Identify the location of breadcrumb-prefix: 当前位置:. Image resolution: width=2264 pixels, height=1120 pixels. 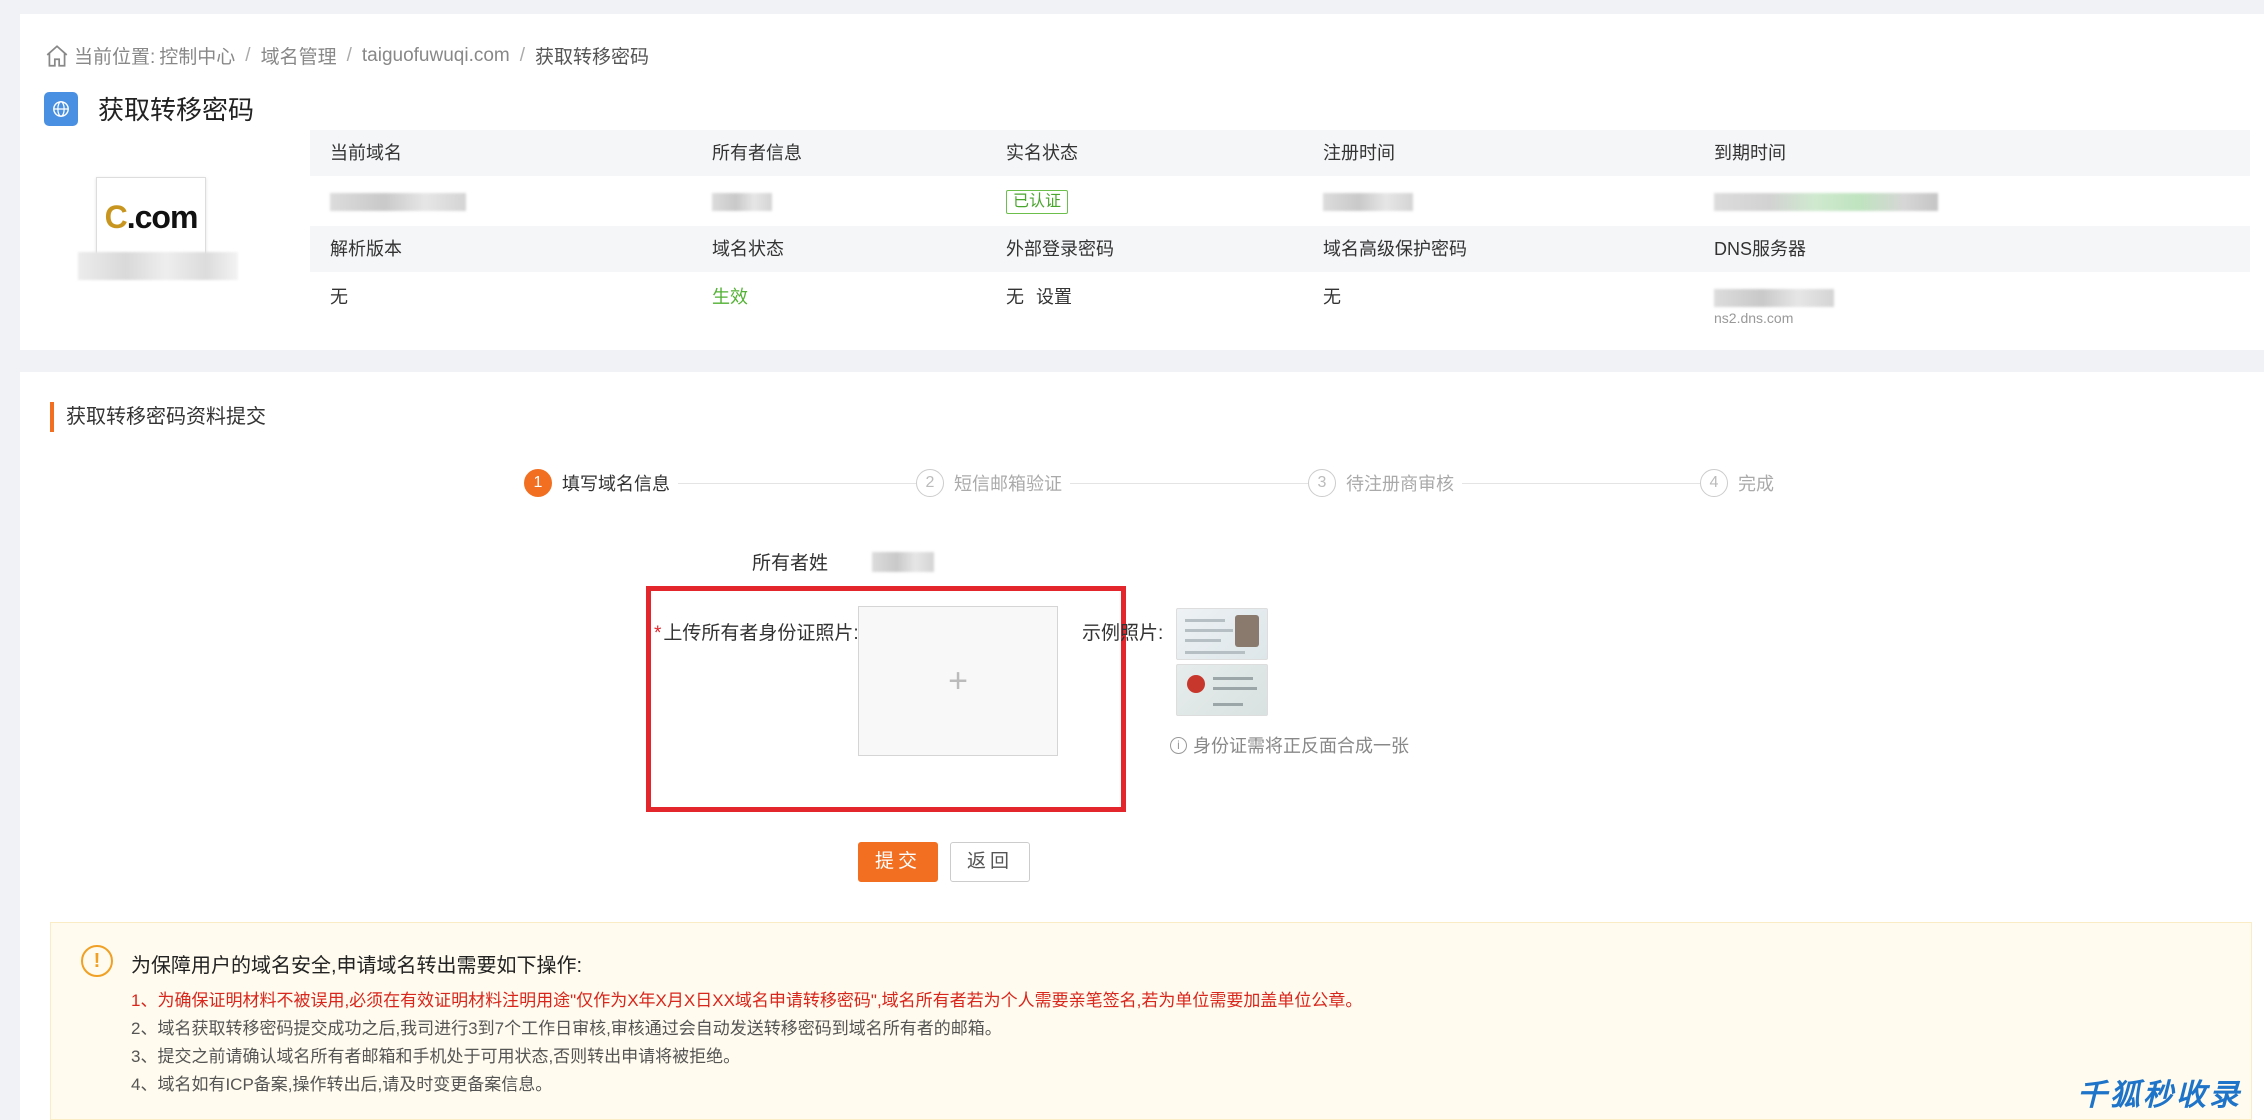
(115, 57).